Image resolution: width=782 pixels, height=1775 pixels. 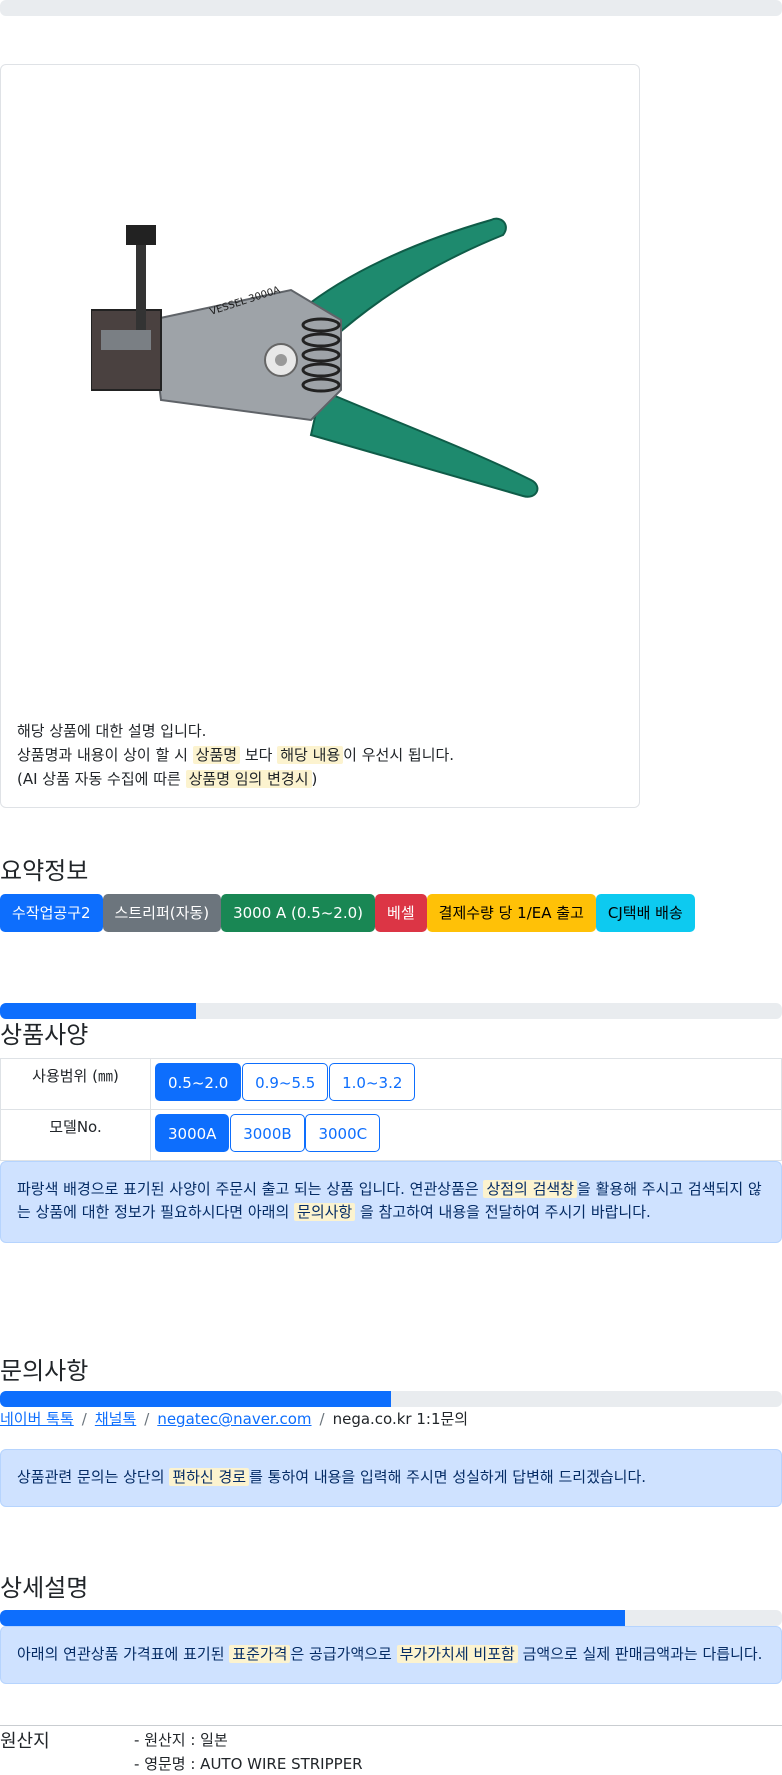 I want to click on highlight-route: 편하신 경로, so click(x=209, y=1477).